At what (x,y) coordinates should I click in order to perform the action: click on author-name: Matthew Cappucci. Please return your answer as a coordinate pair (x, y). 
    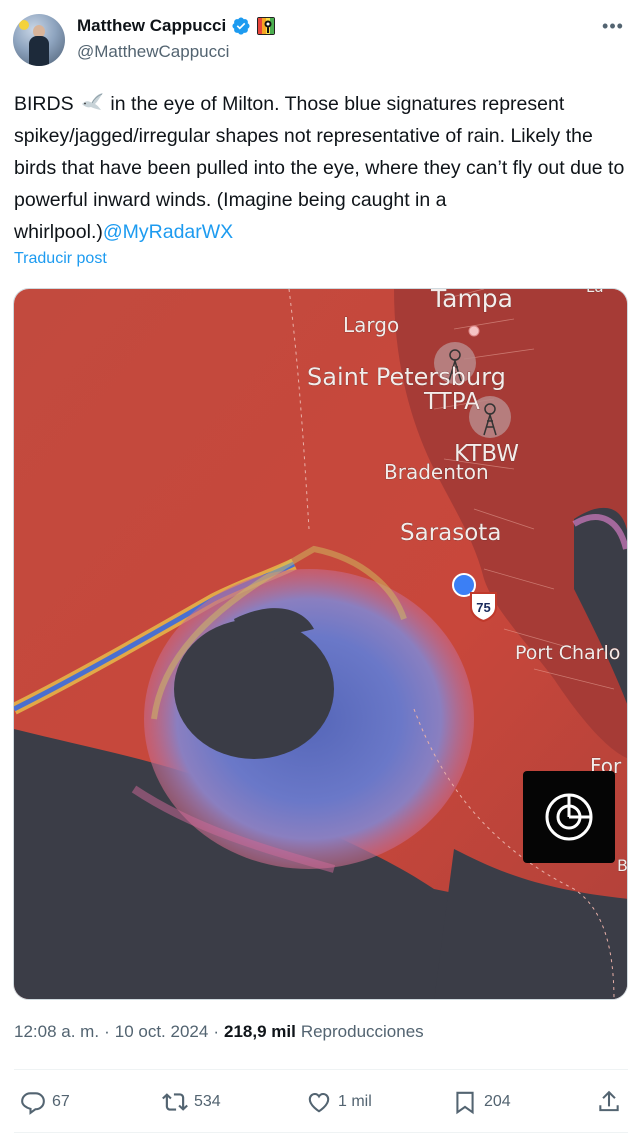
    Looking at the image, I should click on (151, 26).